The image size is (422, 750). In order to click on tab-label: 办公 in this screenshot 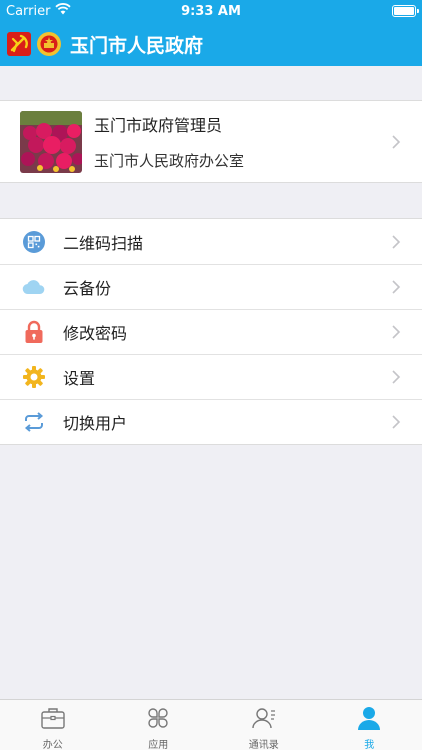, I will do `click(52, 745)`.